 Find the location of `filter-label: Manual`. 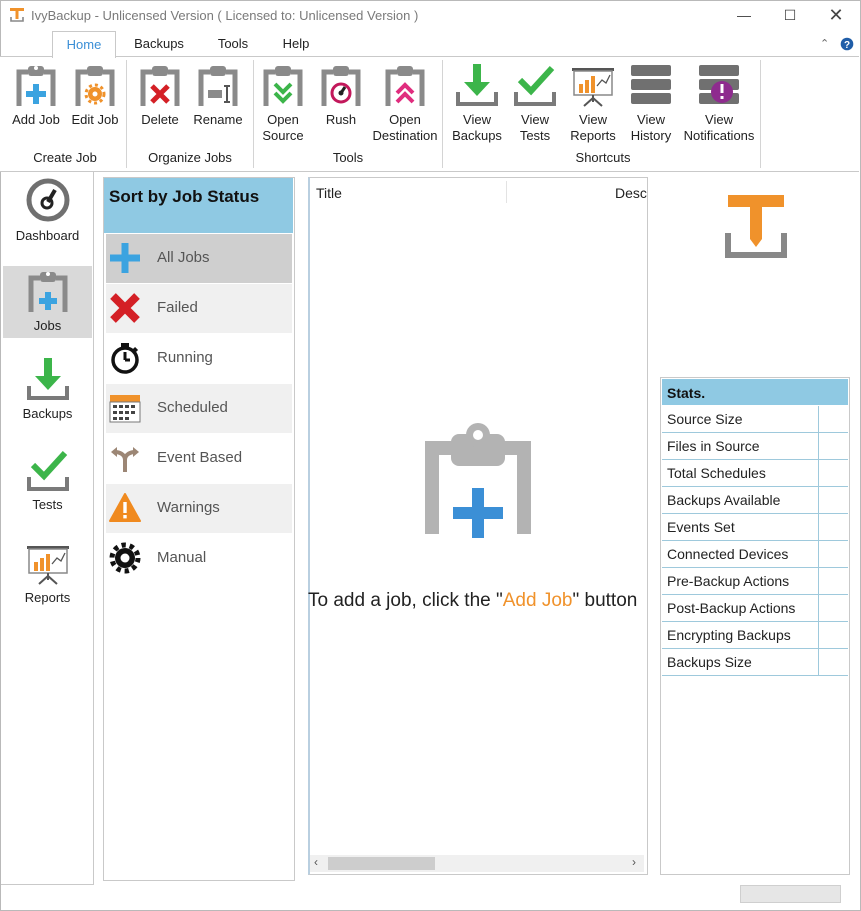

filter-label: Manual is located at coordinates (182, 557).